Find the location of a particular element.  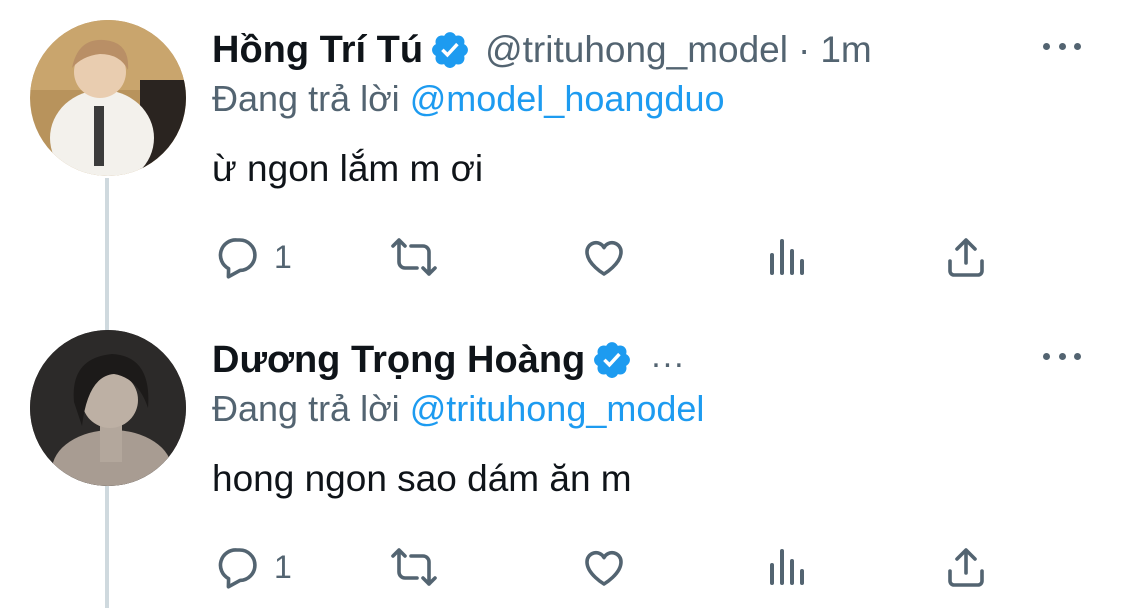

tweet-text: ừ ngon lắm m ơi is located at coordinates (348, 168).